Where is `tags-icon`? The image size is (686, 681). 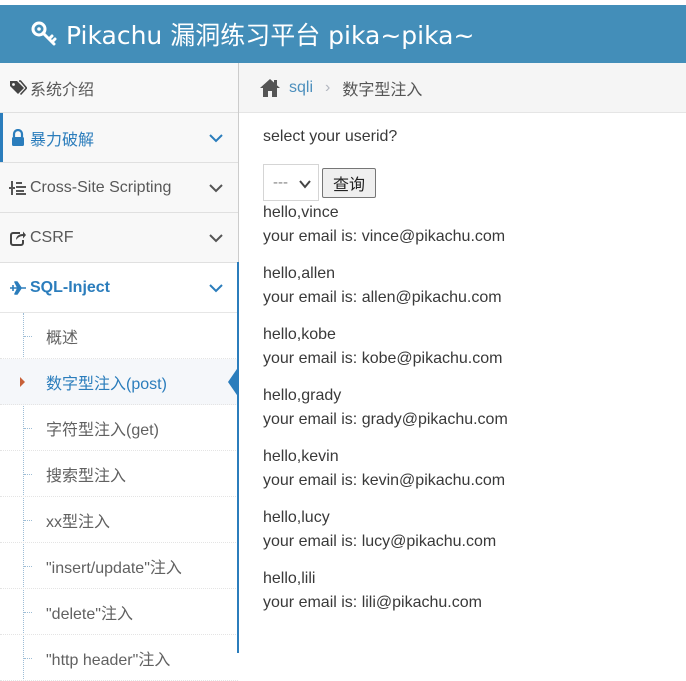 tags-icon is located at coordinates (18, 88).